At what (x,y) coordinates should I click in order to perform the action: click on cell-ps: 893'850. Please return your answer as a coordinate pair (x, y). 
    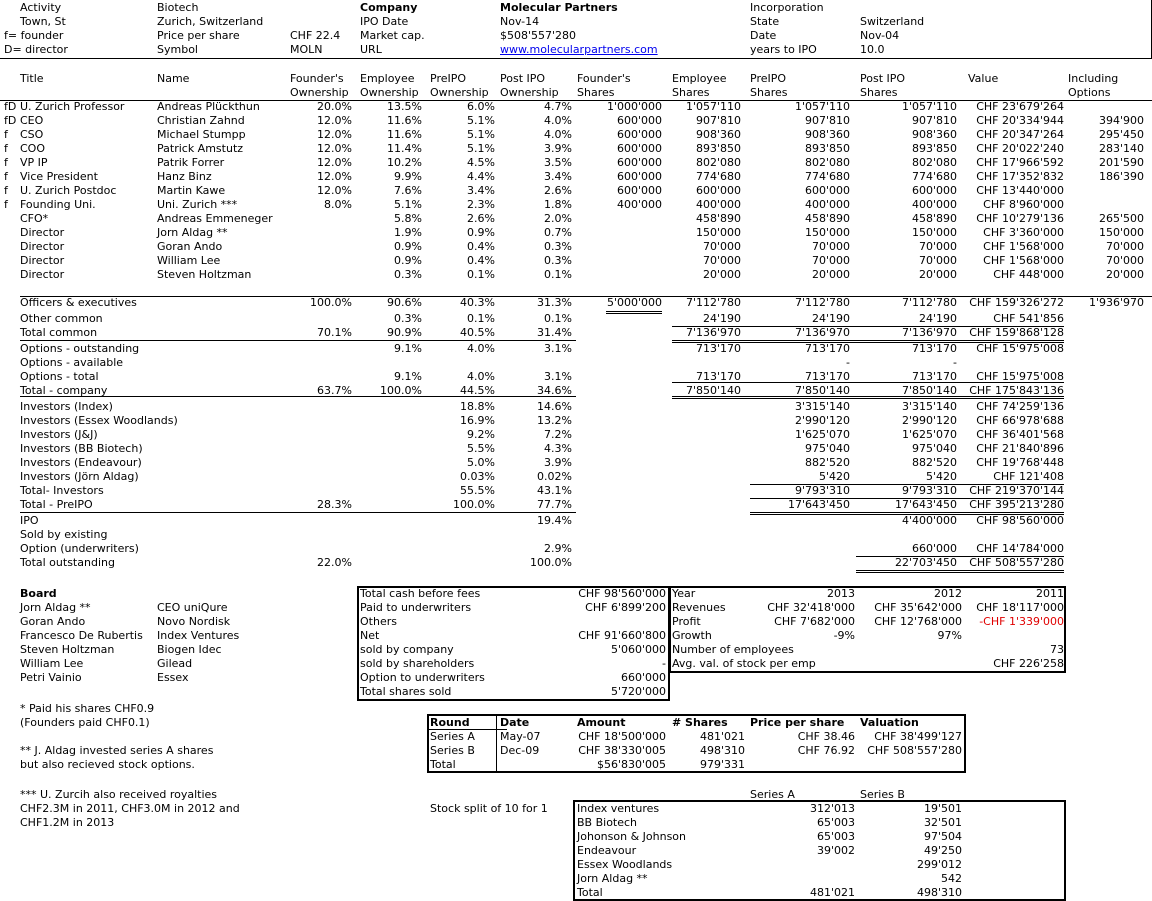
    Looking at the image, I should click on (827, 148).